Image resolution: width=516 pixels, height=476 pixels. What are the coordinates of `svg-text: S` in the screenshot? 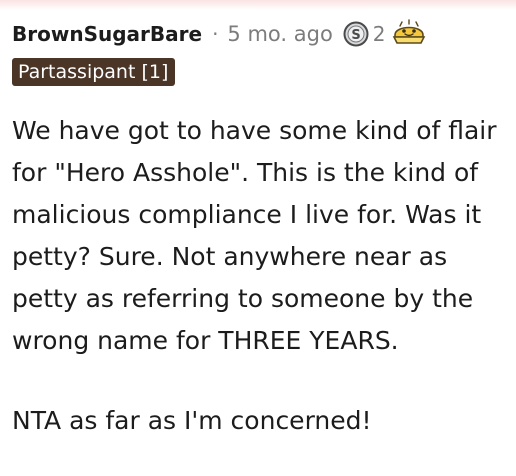 It's located at (355, 35).